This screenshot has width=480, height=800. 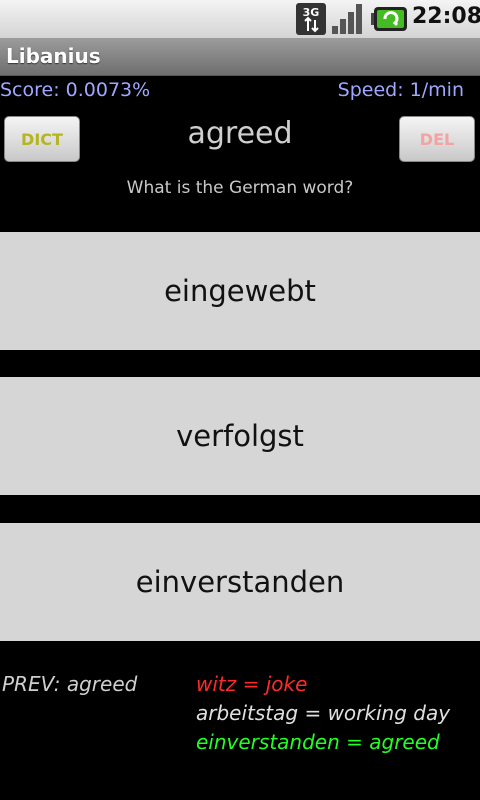 What do you see at coordinates (252, 684) in the screenshot?
I see `history-entry: witz = joke` at bounding box center [252, 684].